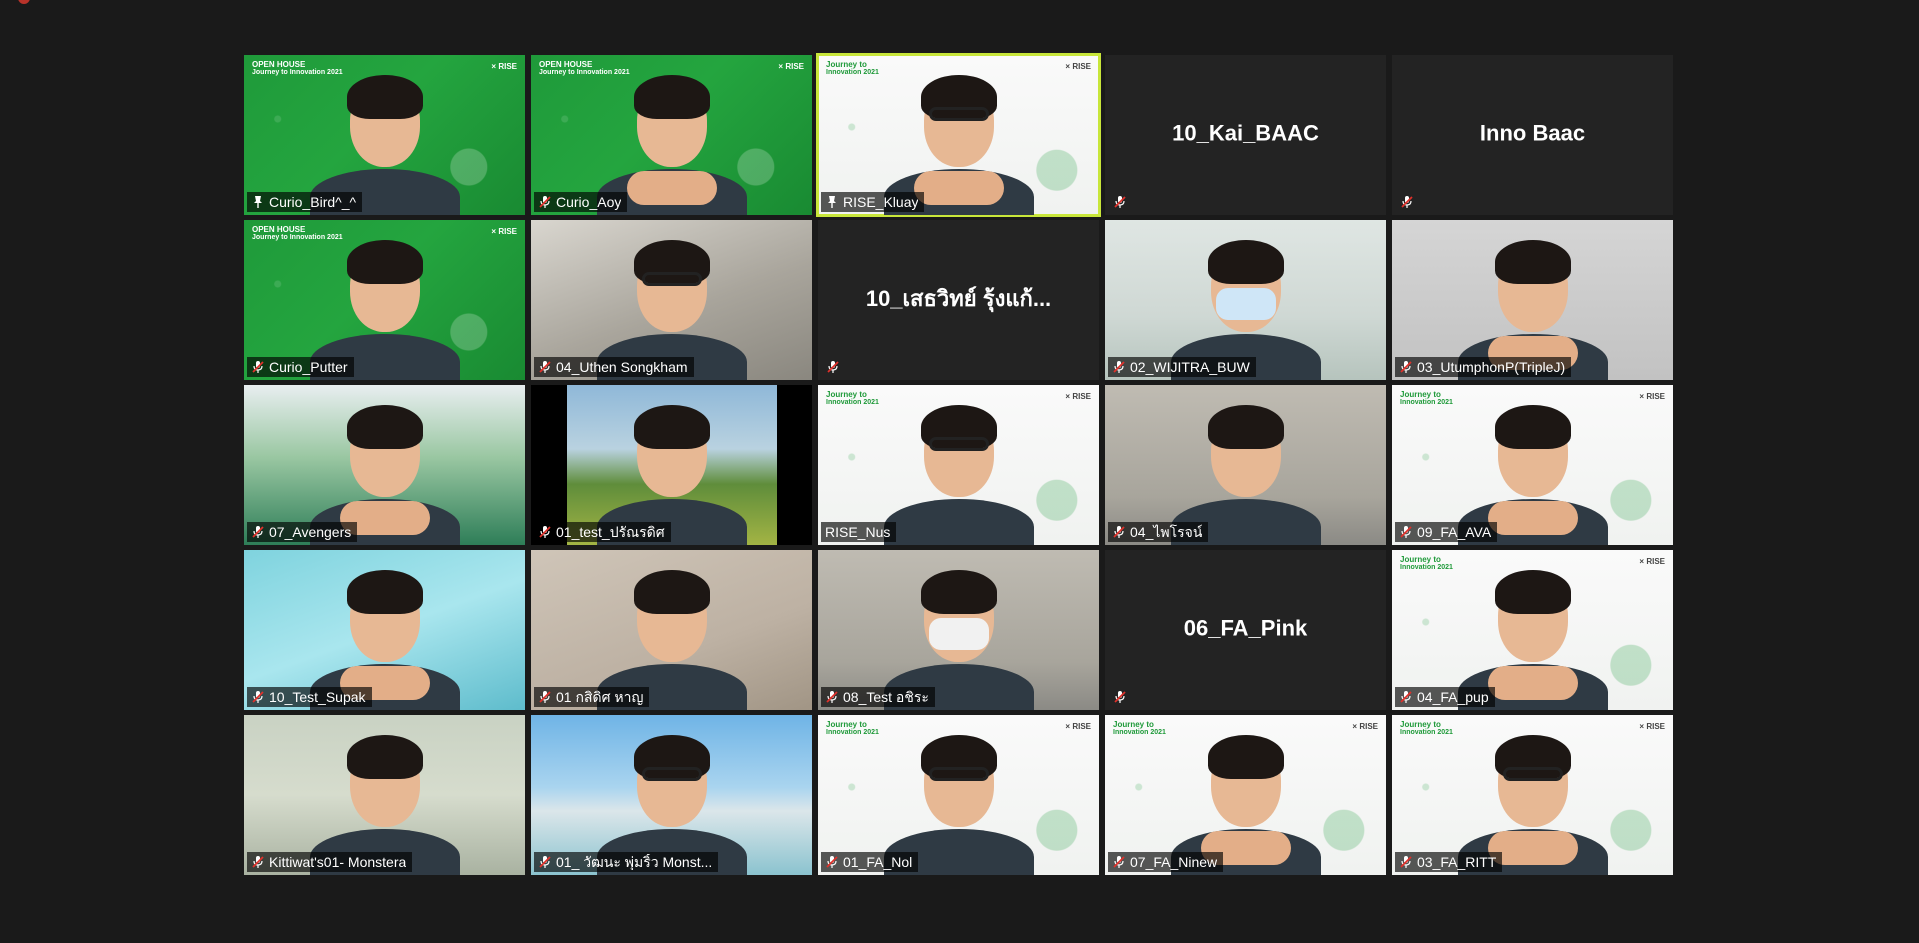 The image size is (1919, 943). I want to click on participant-name-label: 08_Test อชิระ, so click(878, 697).